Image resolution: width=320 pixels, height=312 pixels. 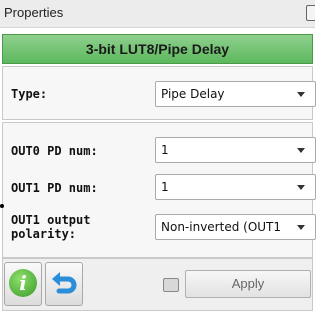 I want to click on info-button: i, so click(x=23, y=284).